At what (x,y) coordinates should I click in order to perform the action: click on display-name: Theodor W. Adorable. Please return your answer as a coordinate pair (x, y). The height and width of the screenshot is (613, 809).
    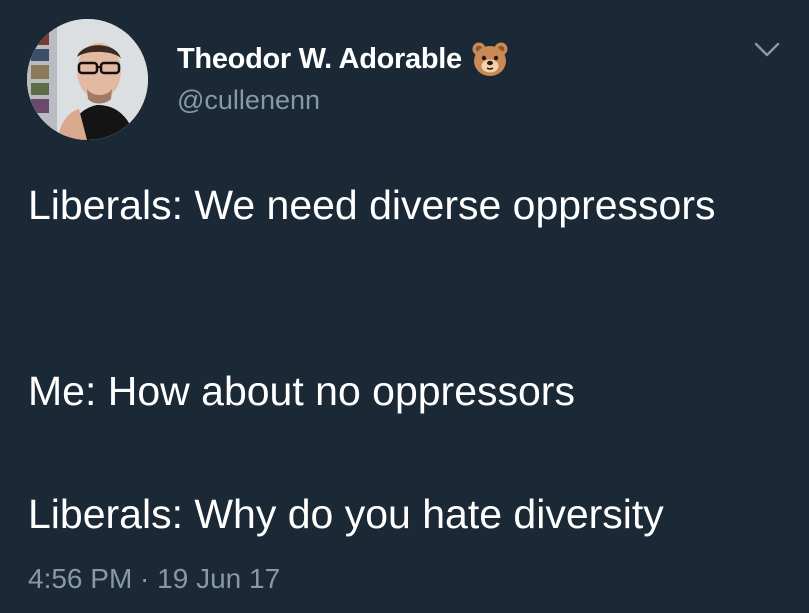
    Looking at the image, I should click on (319, 59).